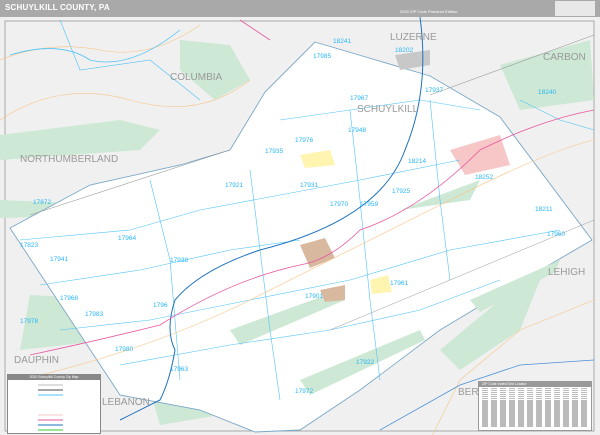 The height and width of the screenshot is (435, 600). I want to click on legend-panel: 2020 Schuylkill County Zip Map, so click(66, 404).